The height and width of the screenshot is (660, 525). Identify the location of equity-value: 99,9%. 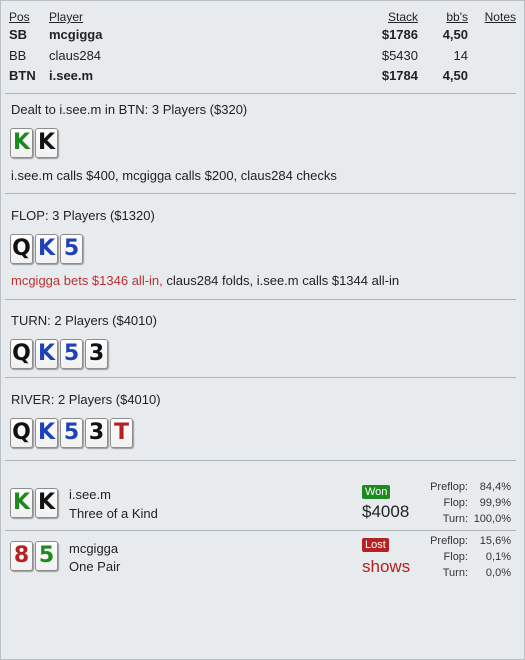
(495, 503).